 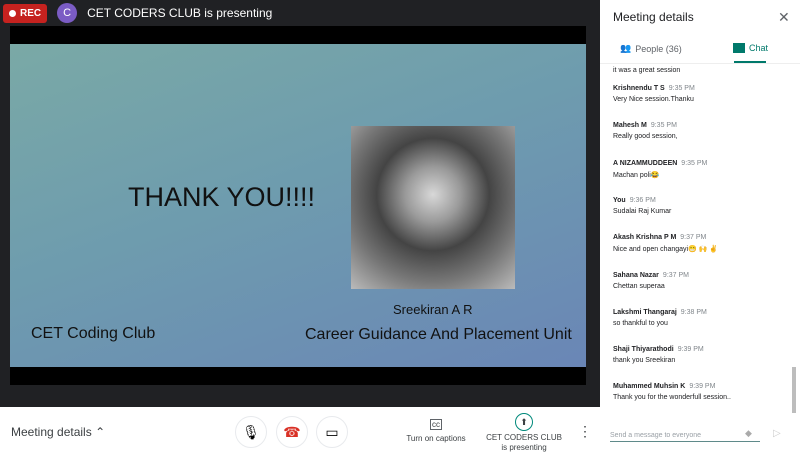 I want to click on message-time: 9:38 PM, so click(x=693, y=312).